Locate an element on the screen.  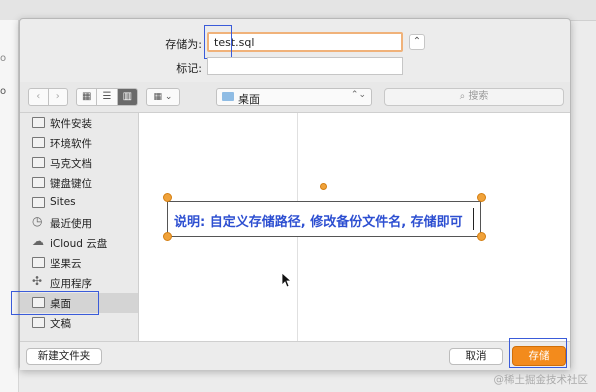
list-icon: ☰ is located at coordinates (107, 96).